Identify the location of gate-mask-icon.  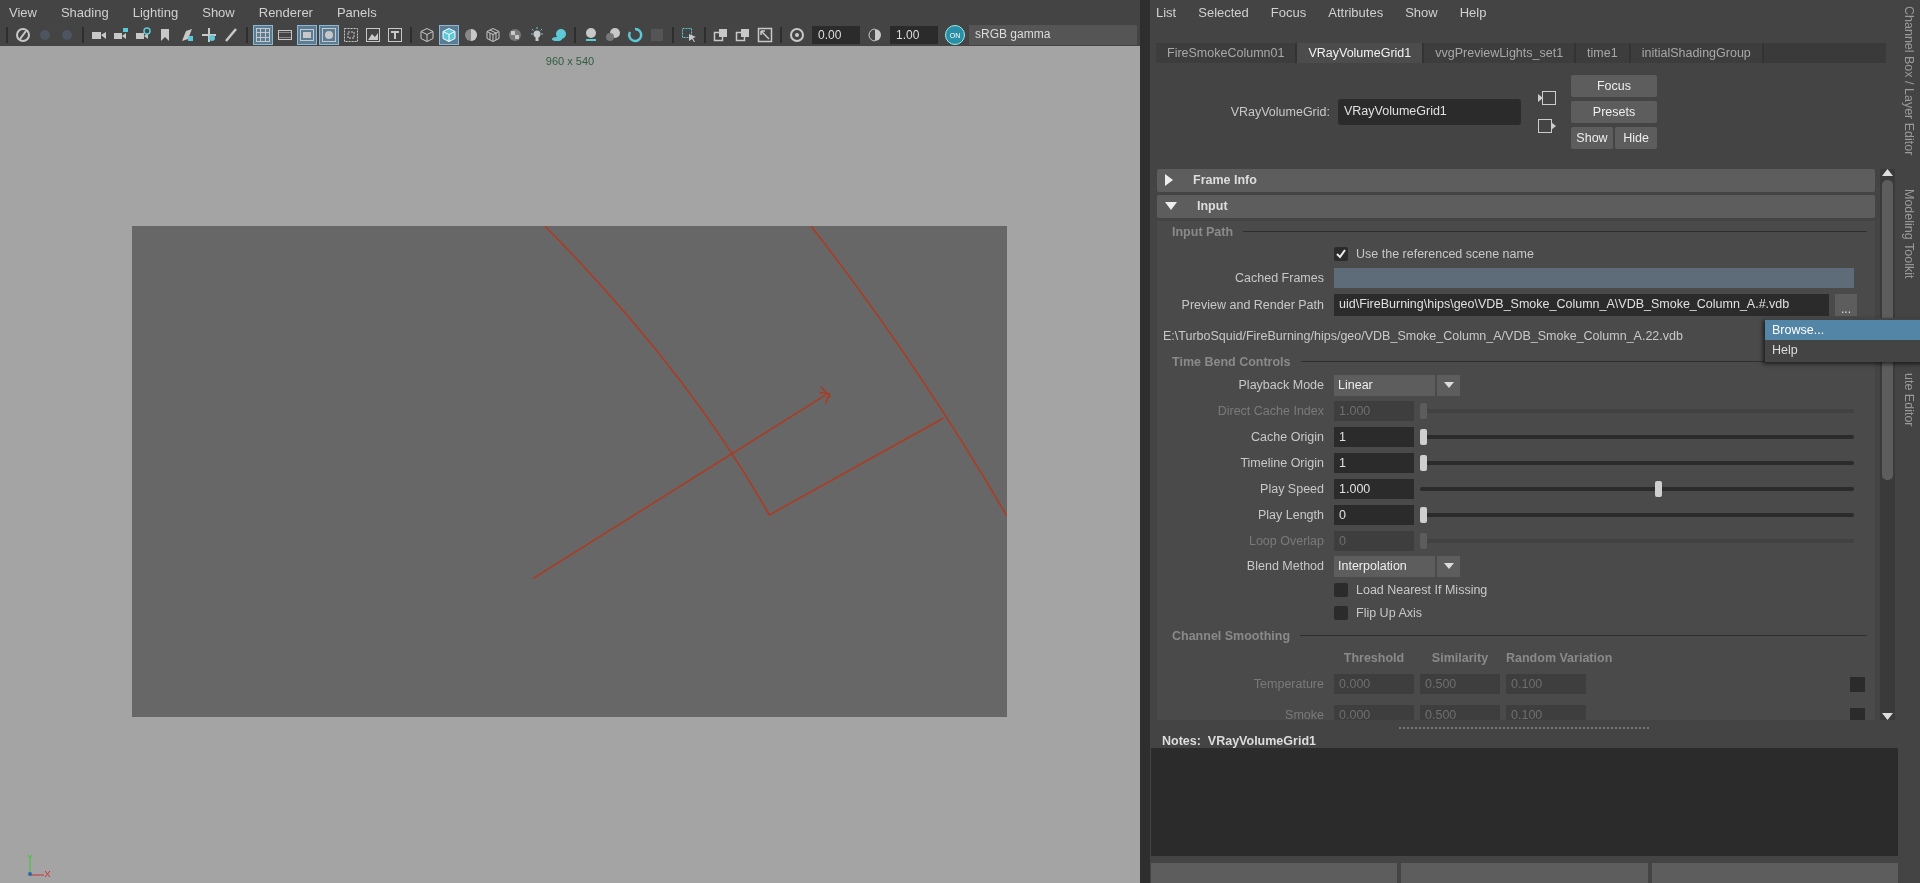
(329, 35).